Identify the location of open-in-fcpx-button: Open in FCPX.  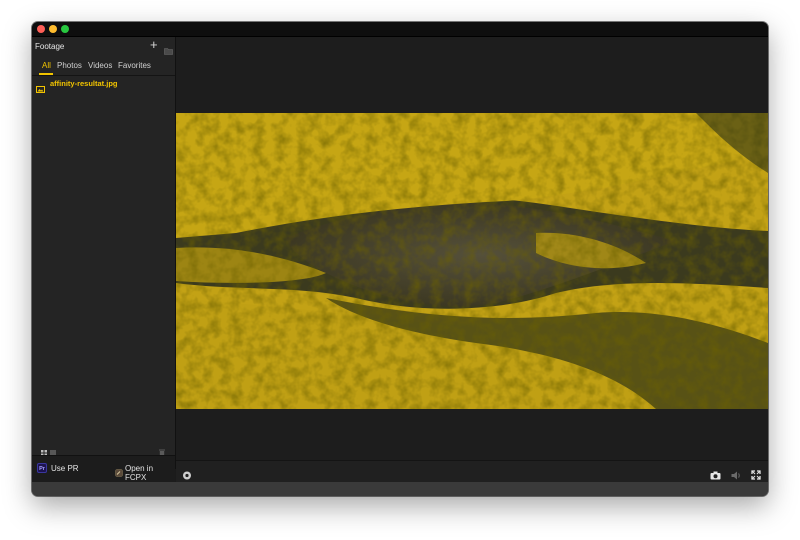
(150, 473).